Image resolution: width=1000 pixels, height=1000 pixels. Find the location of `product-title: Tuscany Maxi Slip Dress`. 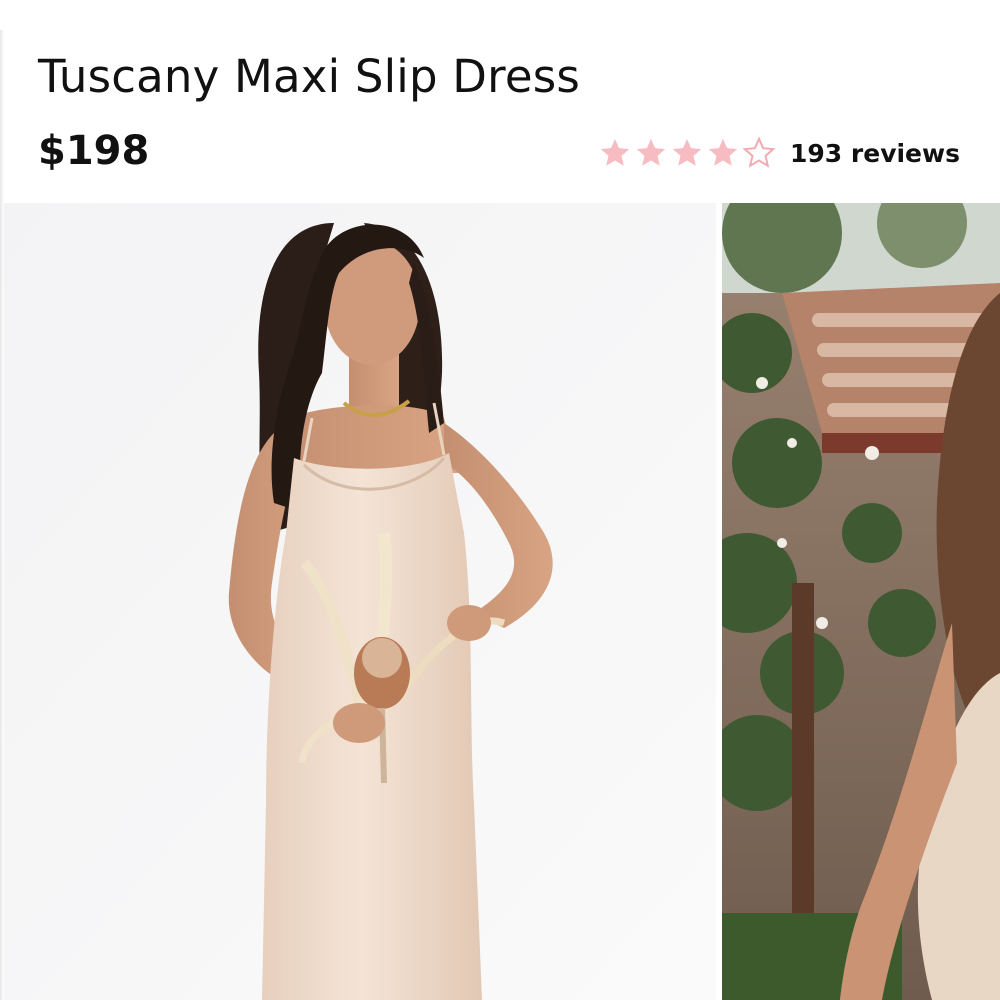

product-title: Tuscany Maxi Slip Dress is located at coordinates (309, 76).